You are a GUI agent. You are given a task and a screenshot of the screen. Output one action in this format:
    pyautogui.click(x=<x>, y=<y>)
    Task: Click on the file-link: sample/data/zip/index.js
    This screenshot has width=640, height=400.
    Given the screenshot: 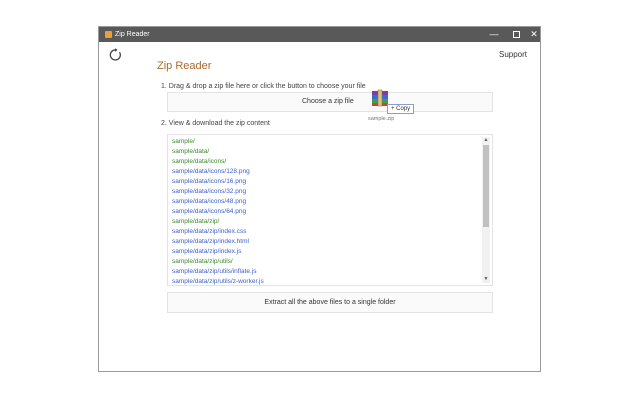 What is the action you would take?
    pyautogui.click(x=218, y=252)
    